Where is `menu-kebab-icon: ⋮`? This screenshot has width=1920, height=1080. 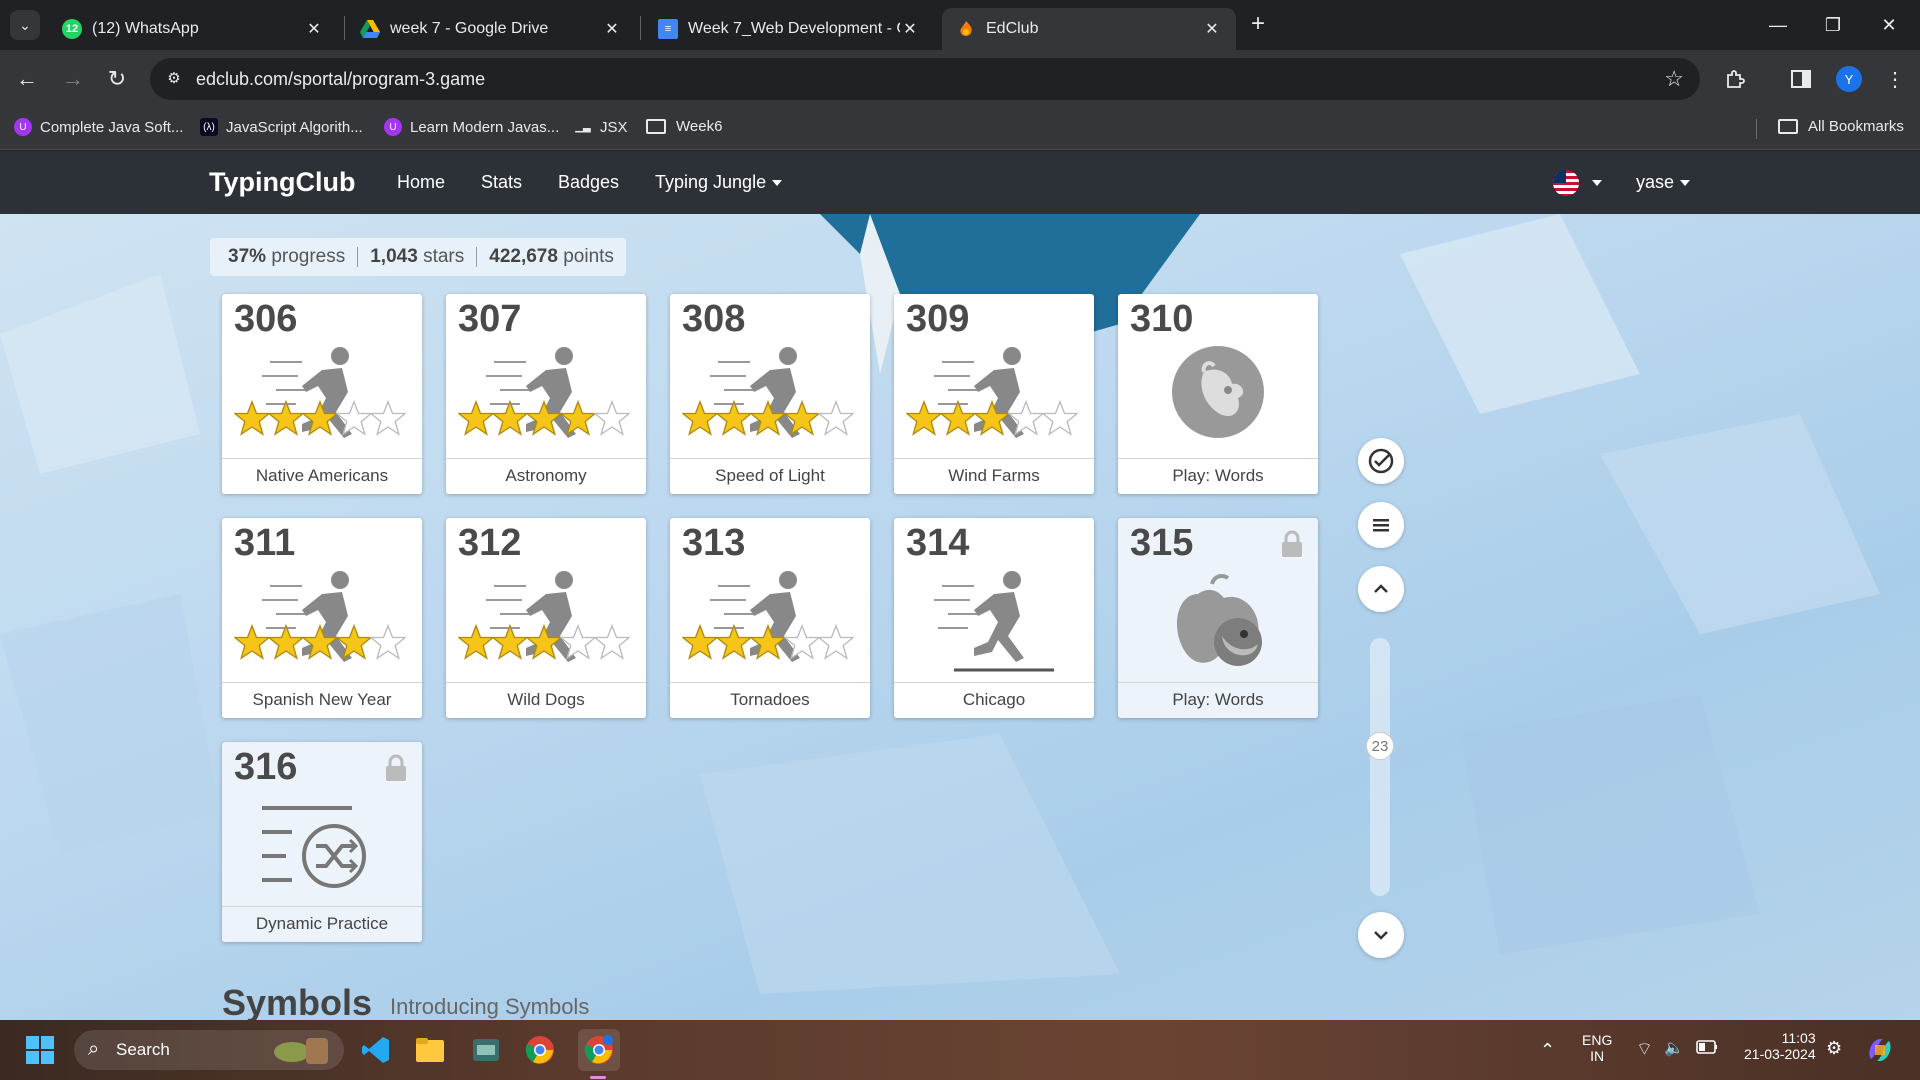 menu-kebab-icon: ⋮ is located at coordinates (1895, 79).